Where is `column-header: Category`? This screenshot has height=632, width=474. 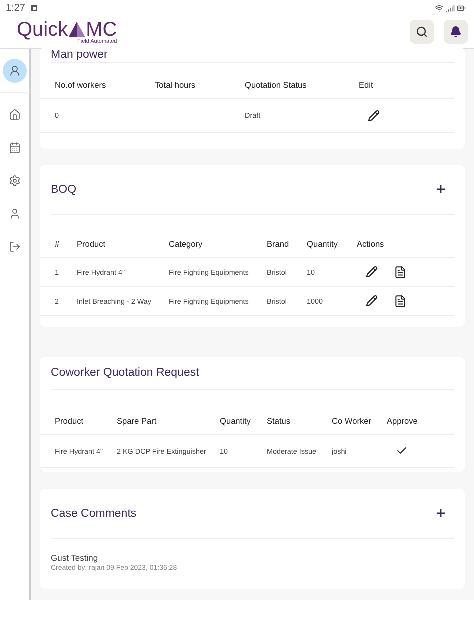
column-header: Category is located at coordinates (218, 236).